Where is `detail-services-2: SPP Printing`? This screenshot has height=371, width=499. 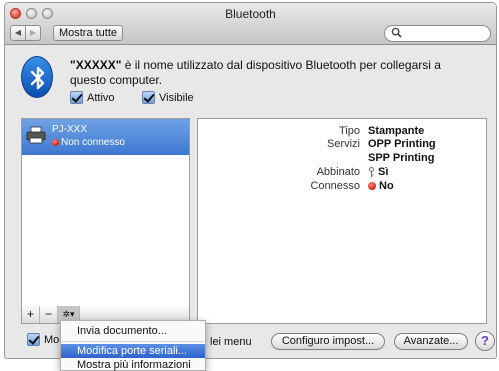 detail-services-2: SPP Printing is located at coordinates (342, 158).